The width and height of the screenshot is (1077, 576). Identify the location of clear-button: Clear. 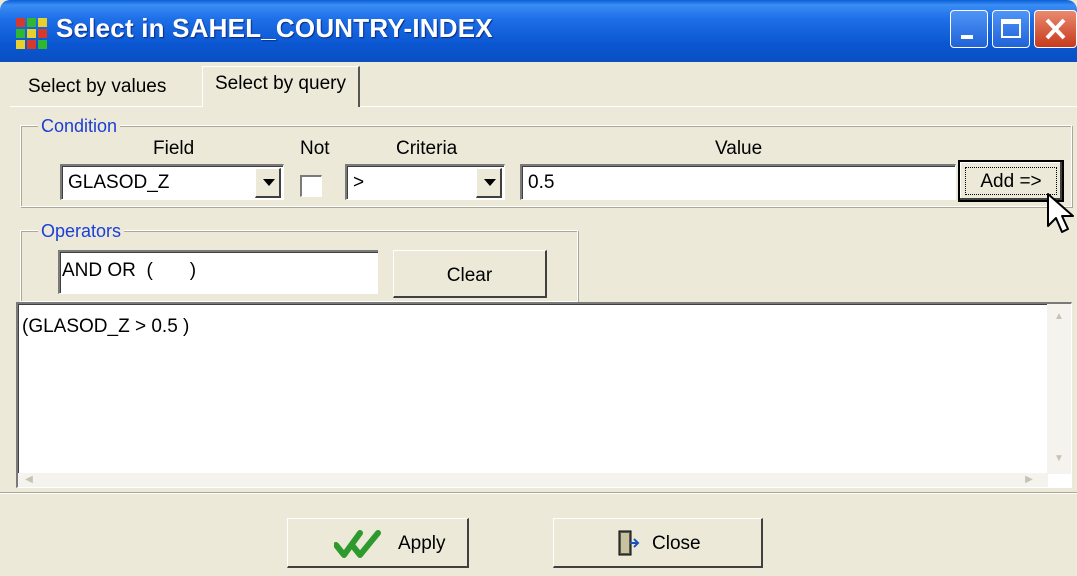
(470, 274).